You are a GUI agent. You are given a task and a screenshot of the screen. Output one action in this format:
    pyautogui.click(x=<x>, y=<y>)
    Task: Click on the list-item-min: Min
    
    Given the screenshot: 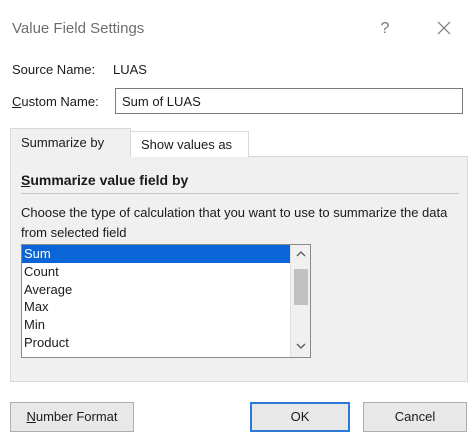 What is the action you would take?
    pyautogui.click(x=156, y=325)
    